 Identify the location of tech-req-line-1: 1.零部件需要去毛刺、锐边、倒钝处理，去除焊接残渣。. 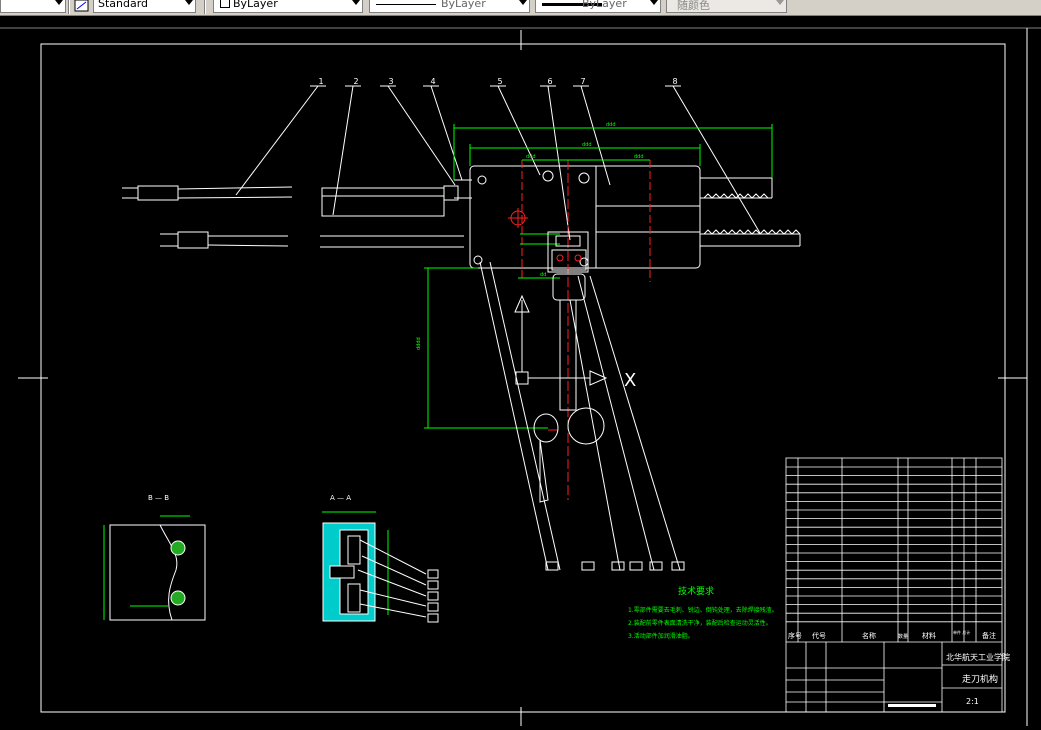
(703, 610).